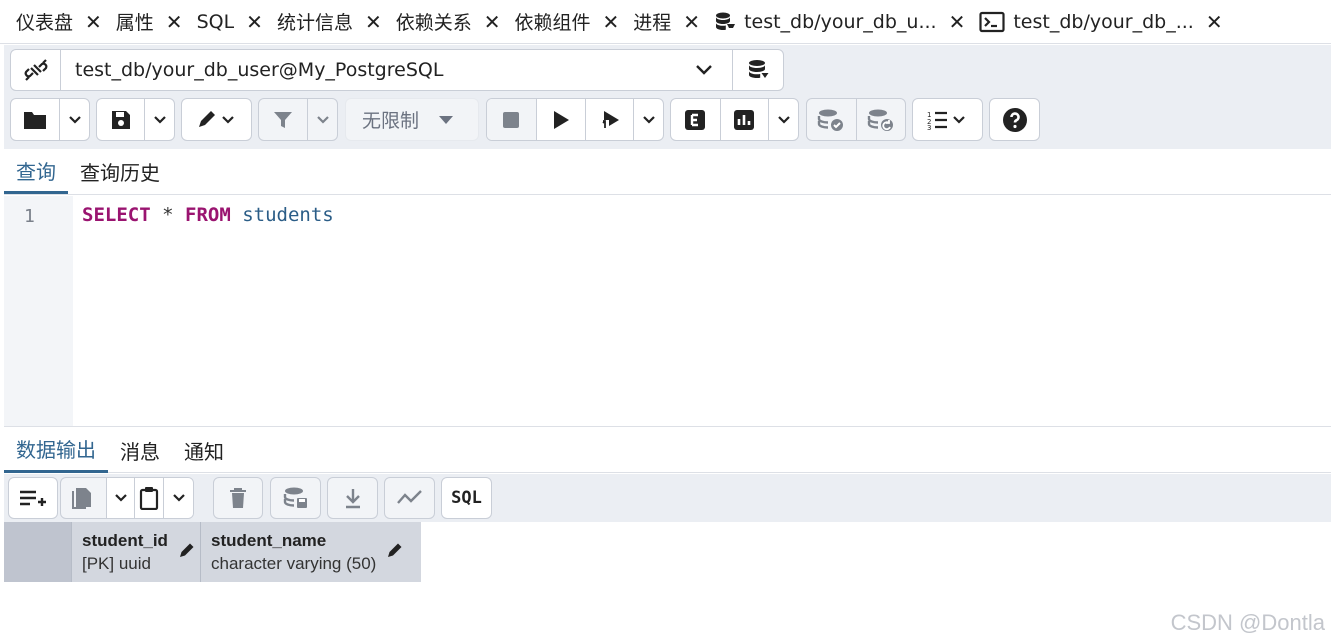  I want to click on stop-button, so click(512, 119).